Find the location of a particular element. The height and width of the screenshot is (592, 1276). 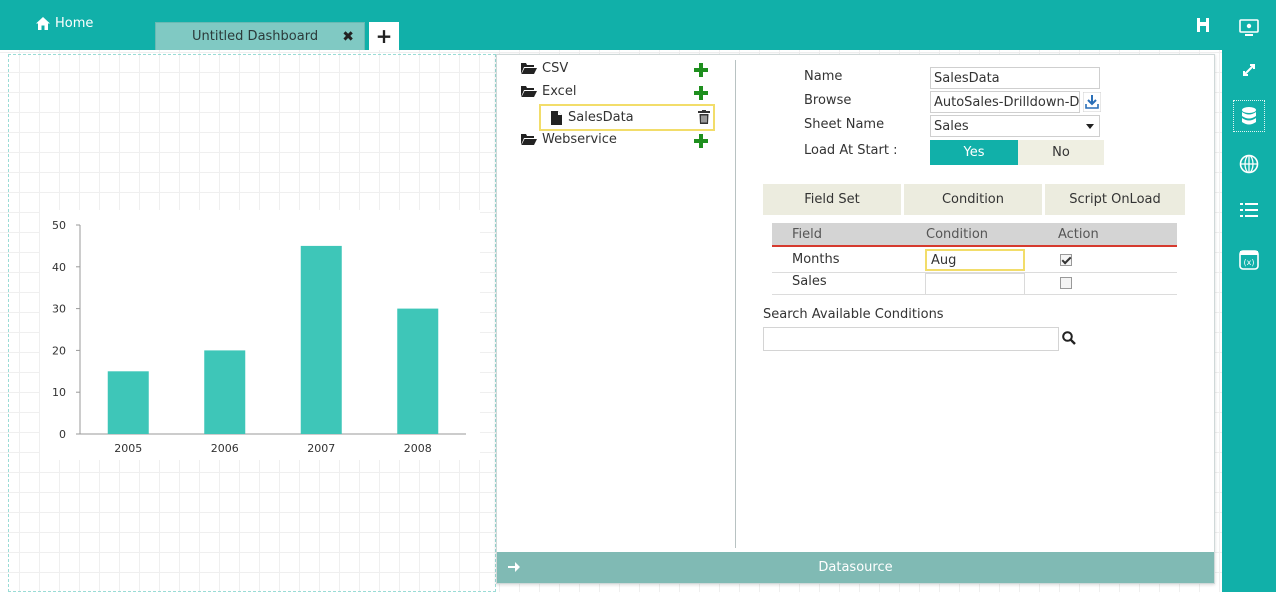

y-tick-label: 50 is located at coordinates (59, 225).